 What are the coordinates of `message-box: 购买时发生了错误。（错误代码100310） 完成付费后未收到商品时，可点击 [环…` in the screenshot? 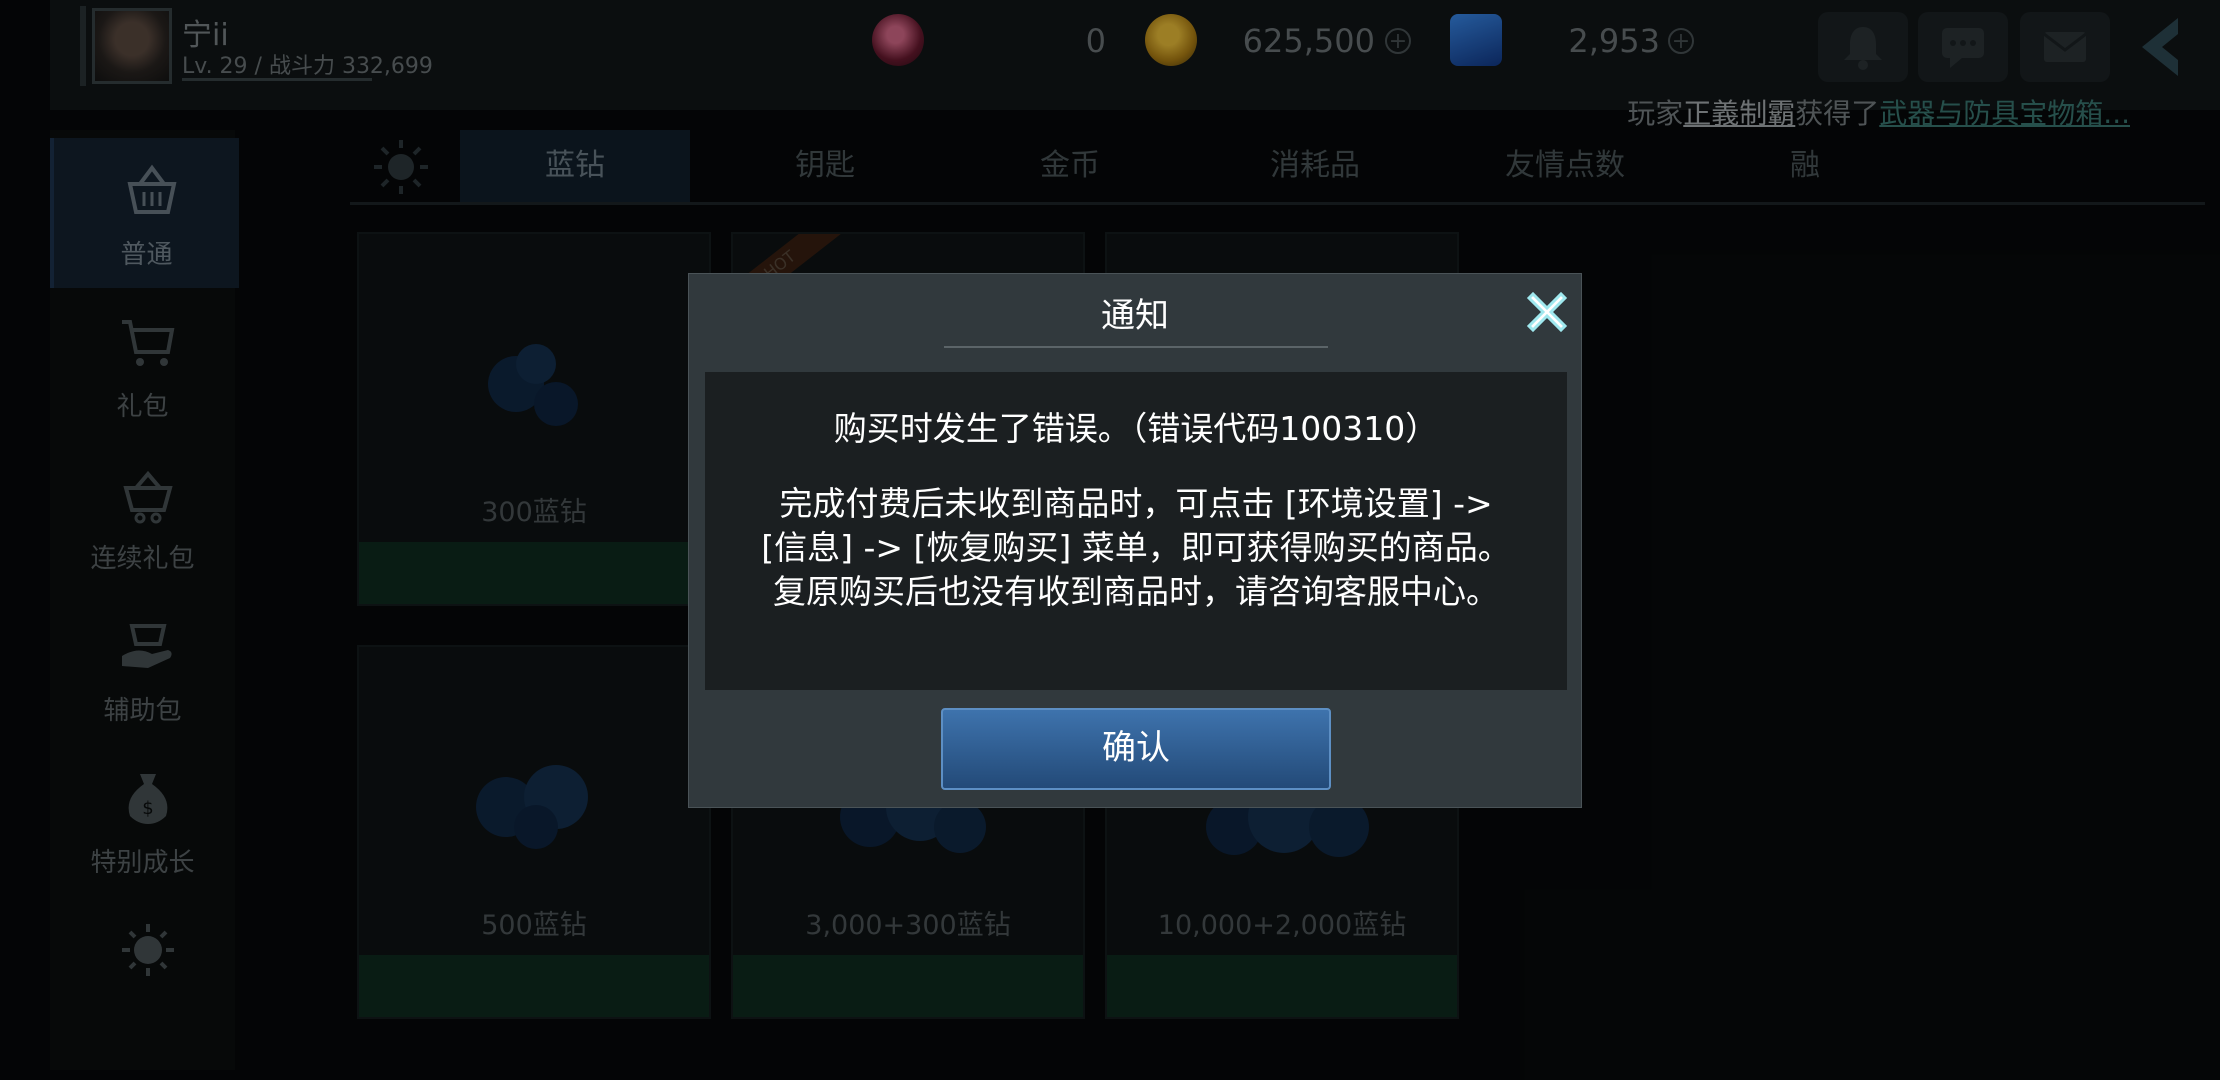 It's located at (1136, 531).